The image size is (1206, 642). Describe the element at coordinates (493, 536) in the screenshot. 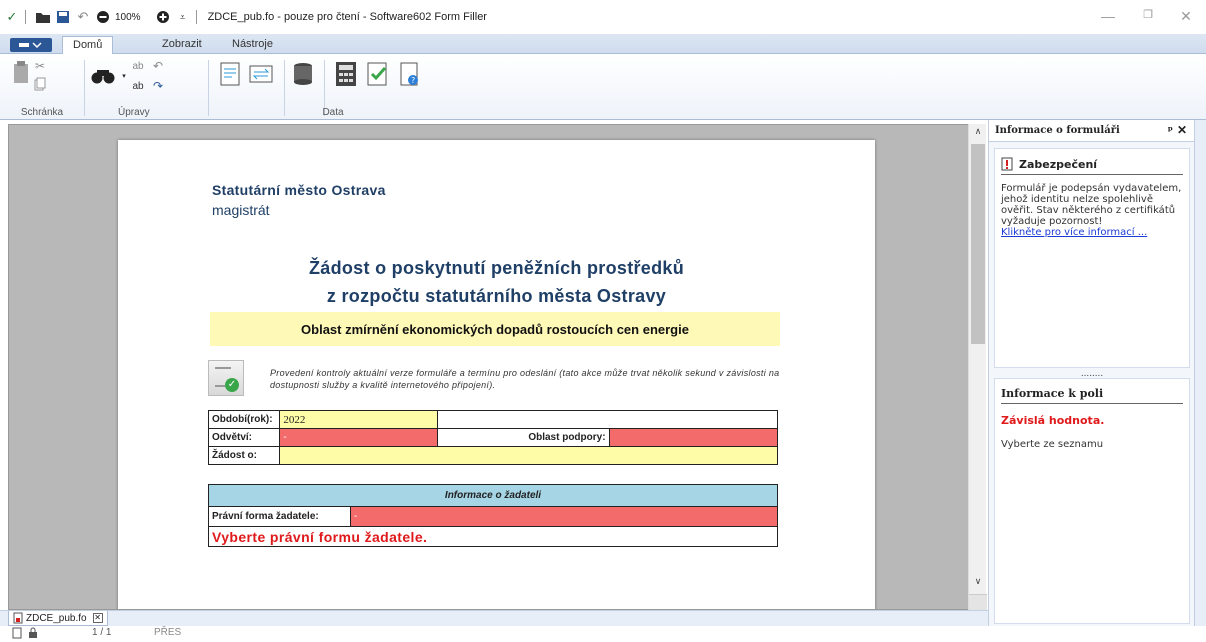

I see `legal-form-error: Vyberte právní formu žadatele.` at that location.